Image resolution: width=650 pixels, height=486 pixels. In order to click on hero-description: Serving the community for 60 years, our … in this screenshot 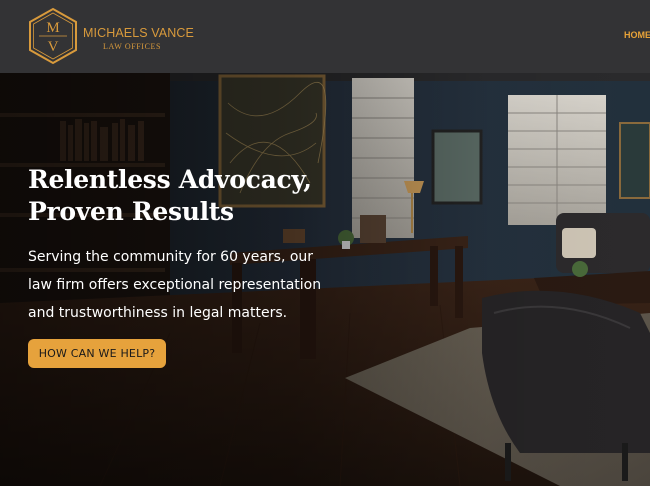, I will do `click(198, 285)`.